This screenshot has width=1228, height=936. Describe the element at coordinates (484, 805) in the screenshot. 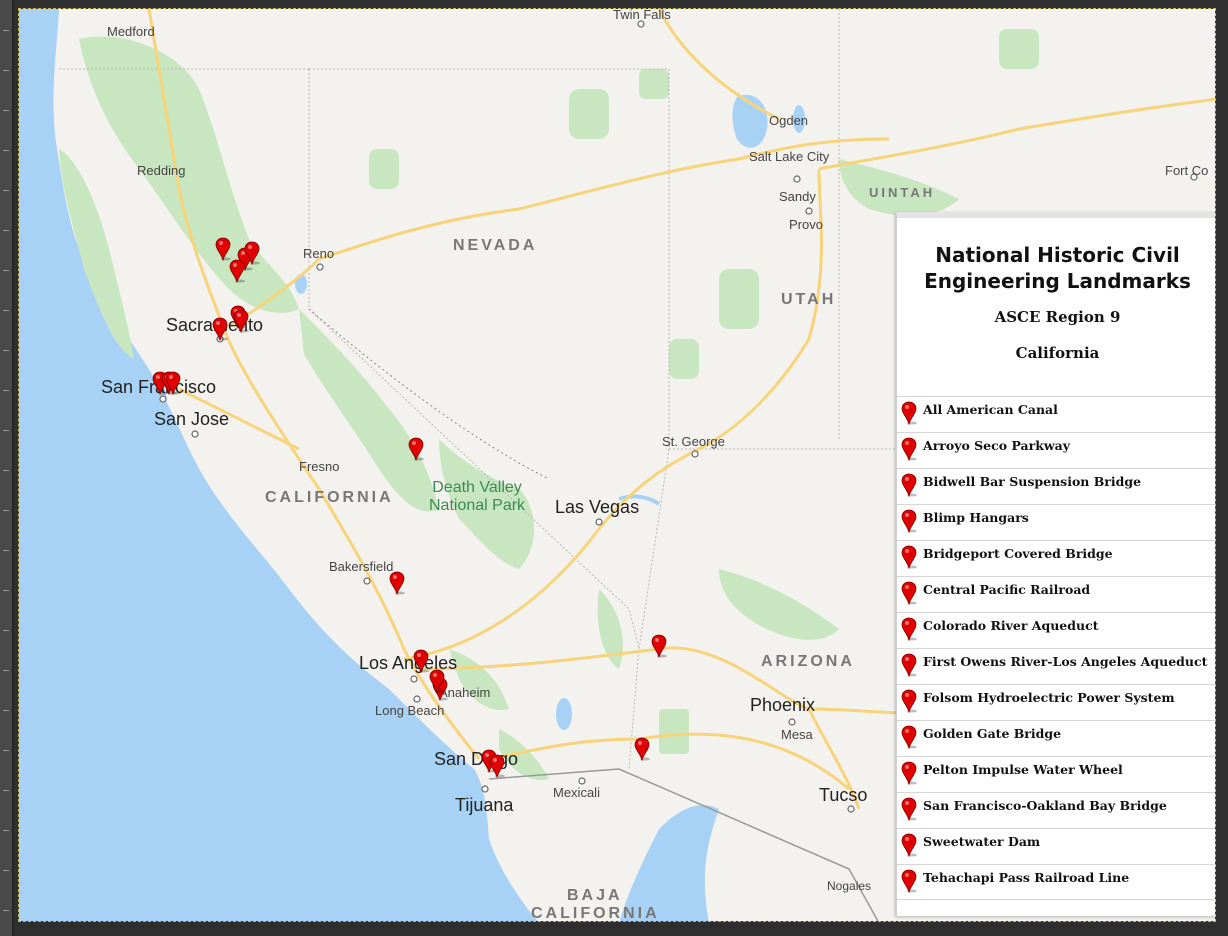

I see `label-tijuana: Tijuana` at that location.